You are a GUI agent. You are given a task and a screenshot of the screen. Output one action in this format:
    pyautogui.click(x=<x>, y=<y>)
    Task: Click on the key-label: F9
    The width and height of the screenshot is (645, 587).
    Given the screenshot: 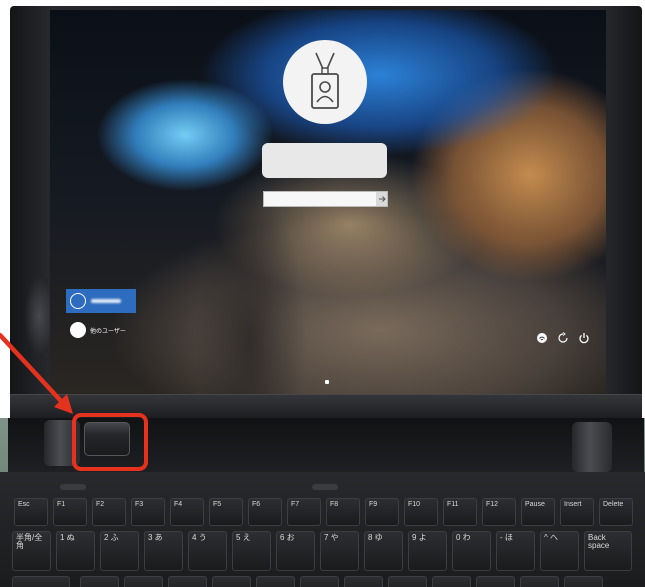 What is the action you would take?
    pyautogui.click(x=373, y=504)
    